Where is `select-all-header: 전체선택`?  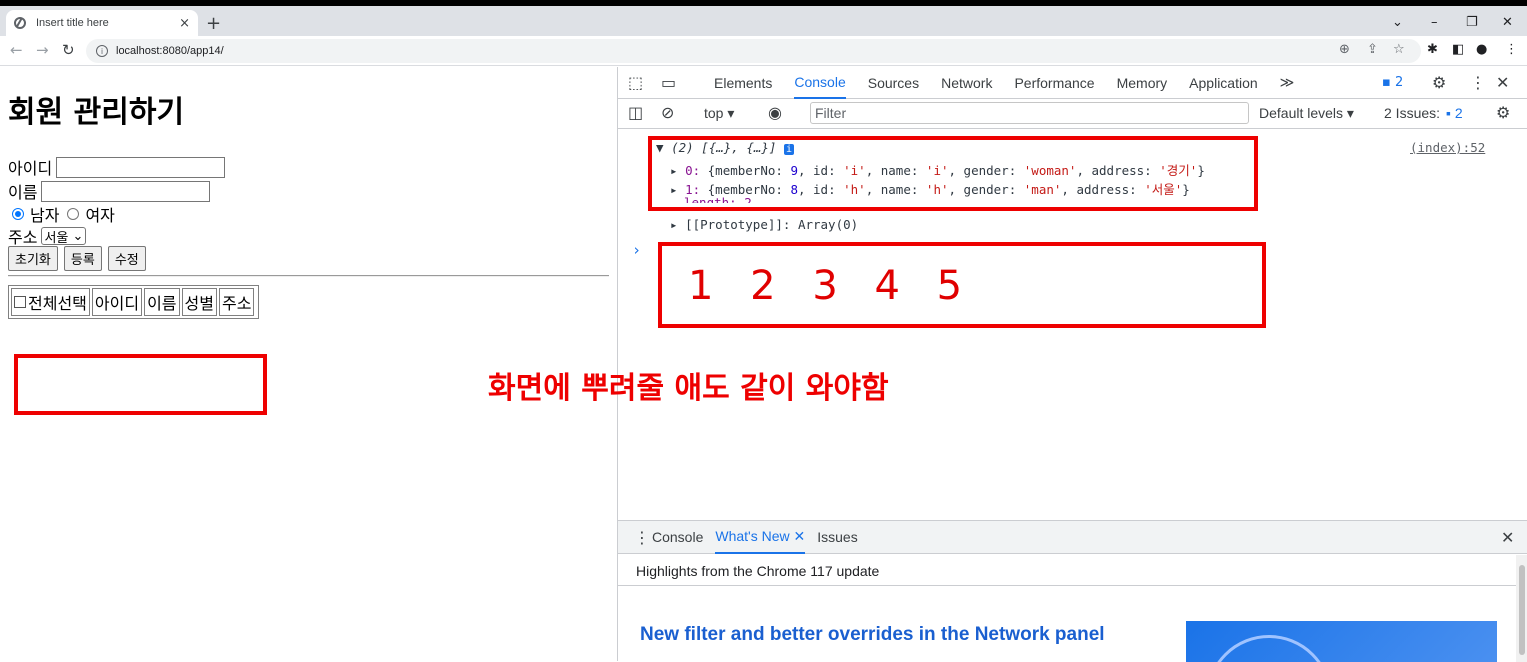 select-all-header: 전체선택 is located at coordinates (50, 302).